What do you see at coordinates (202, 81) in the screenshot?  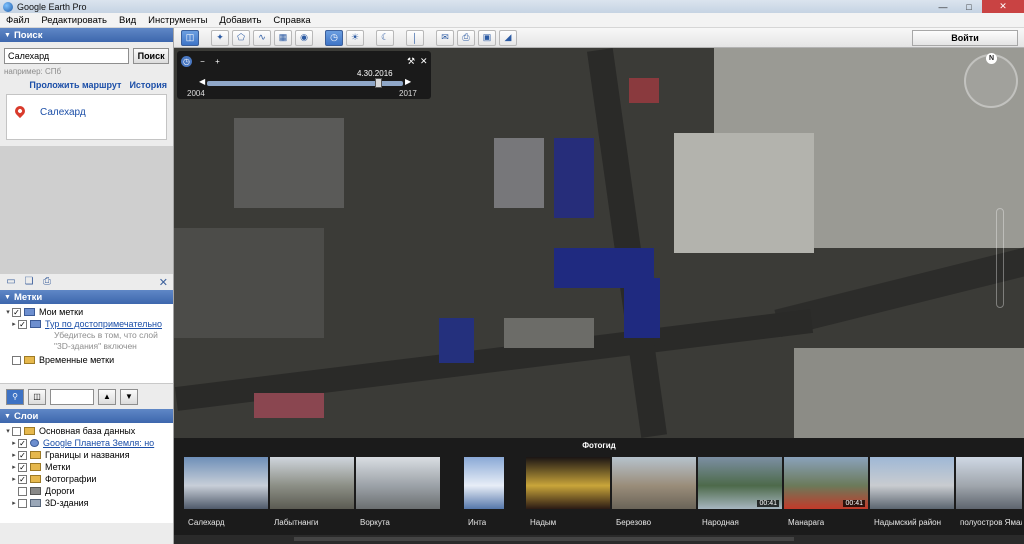 I see `step-back-icon: ◀` at bounding box center [202, 81].